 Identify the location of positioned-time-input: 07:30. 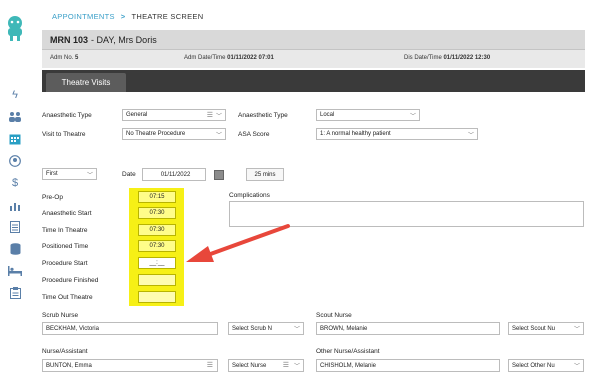
(157, 246).